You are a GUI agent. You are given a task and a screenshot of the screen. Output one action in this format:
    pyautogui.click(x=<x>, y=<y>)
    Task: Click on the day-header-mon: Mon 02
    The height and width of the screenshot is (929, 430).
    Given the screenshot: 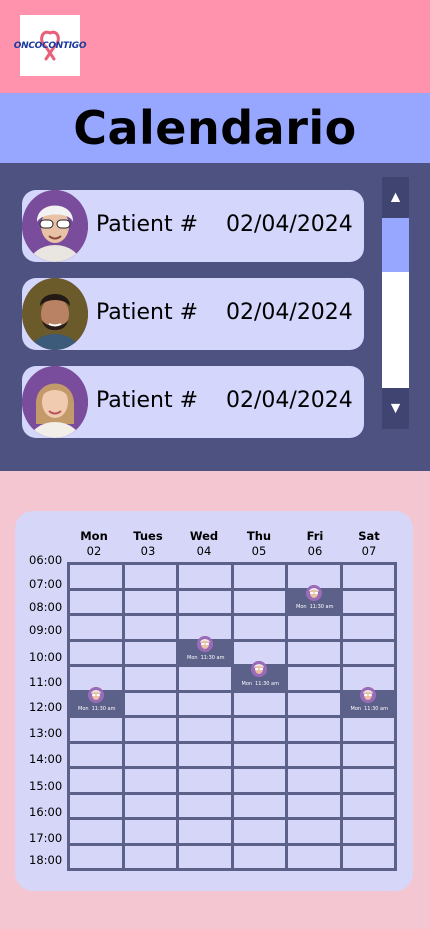 What is the action you would take?
    pyautogui.click(x=94, y=543)
    